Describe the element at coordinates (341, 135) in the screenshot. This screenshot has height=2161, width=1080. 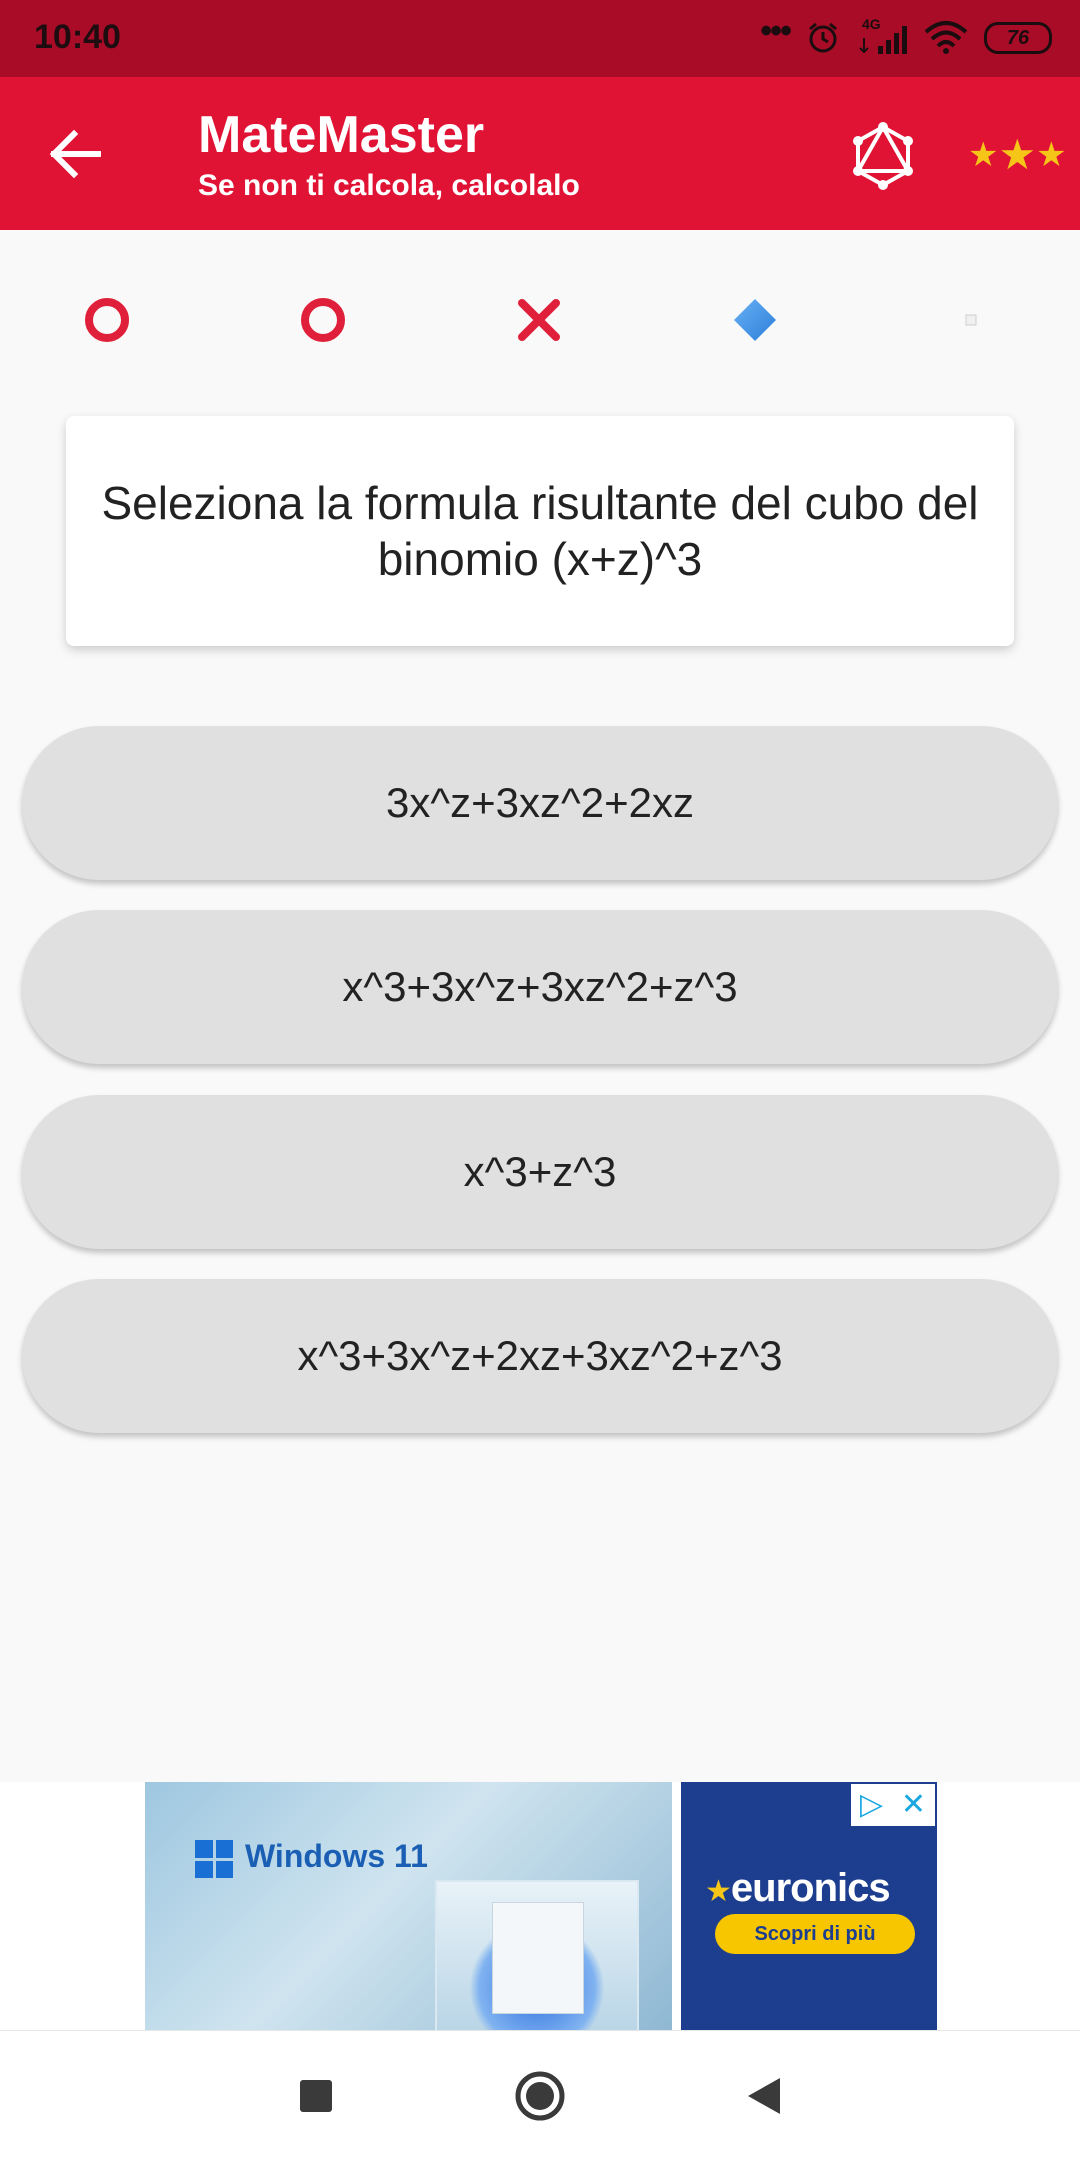
I see `app-title: MateMaster` at that location.